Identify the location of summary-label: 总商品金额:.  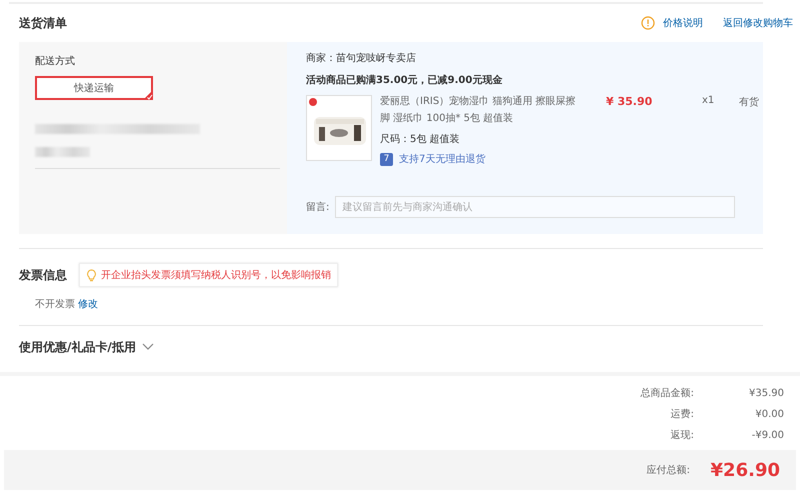
(667, 393).